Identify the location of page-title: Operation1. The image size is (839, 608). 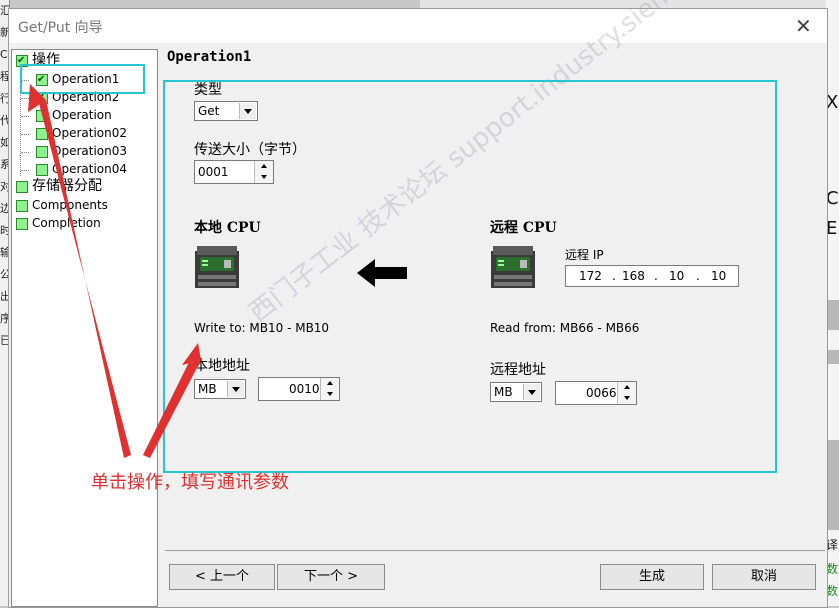
(209, 57).